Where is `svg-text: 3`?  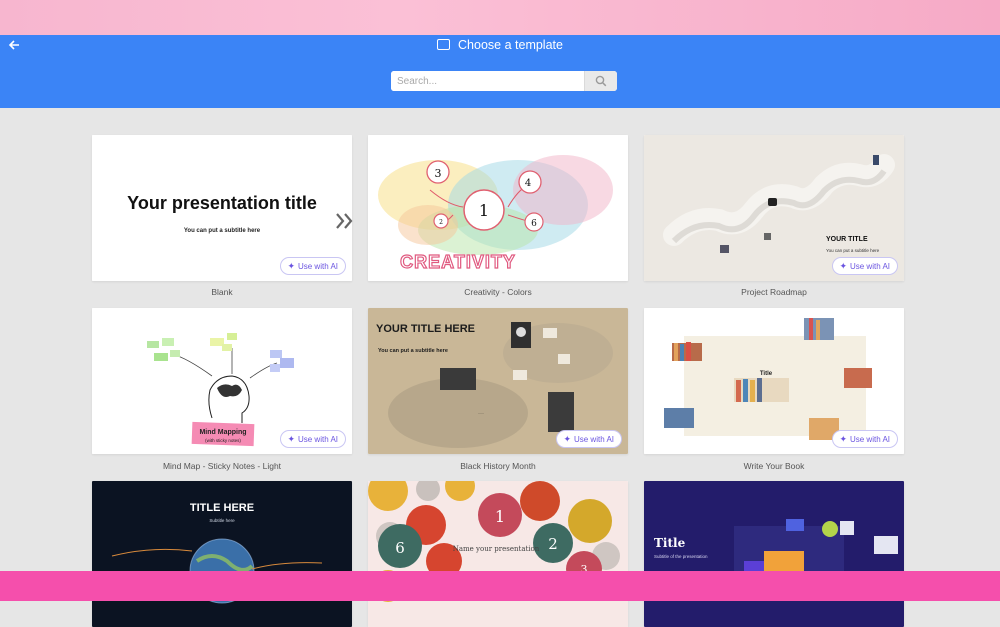 svg-text: 3 is located at coordinates (438, 173).